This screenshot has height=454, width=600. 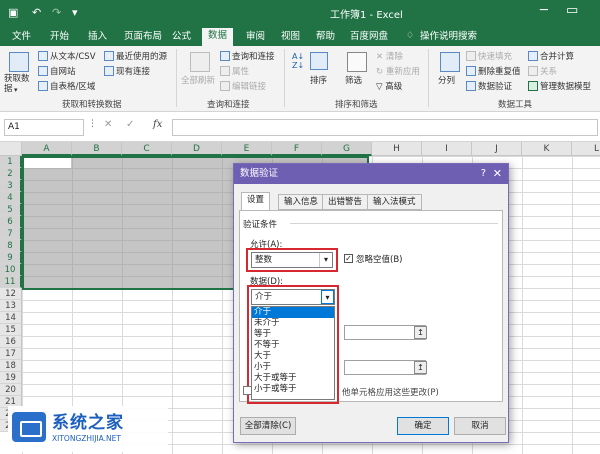 What do you see at coordinates (497, 174) in the screenshot?
I see `close-icon: ✕` at bounding box center [497, 174].